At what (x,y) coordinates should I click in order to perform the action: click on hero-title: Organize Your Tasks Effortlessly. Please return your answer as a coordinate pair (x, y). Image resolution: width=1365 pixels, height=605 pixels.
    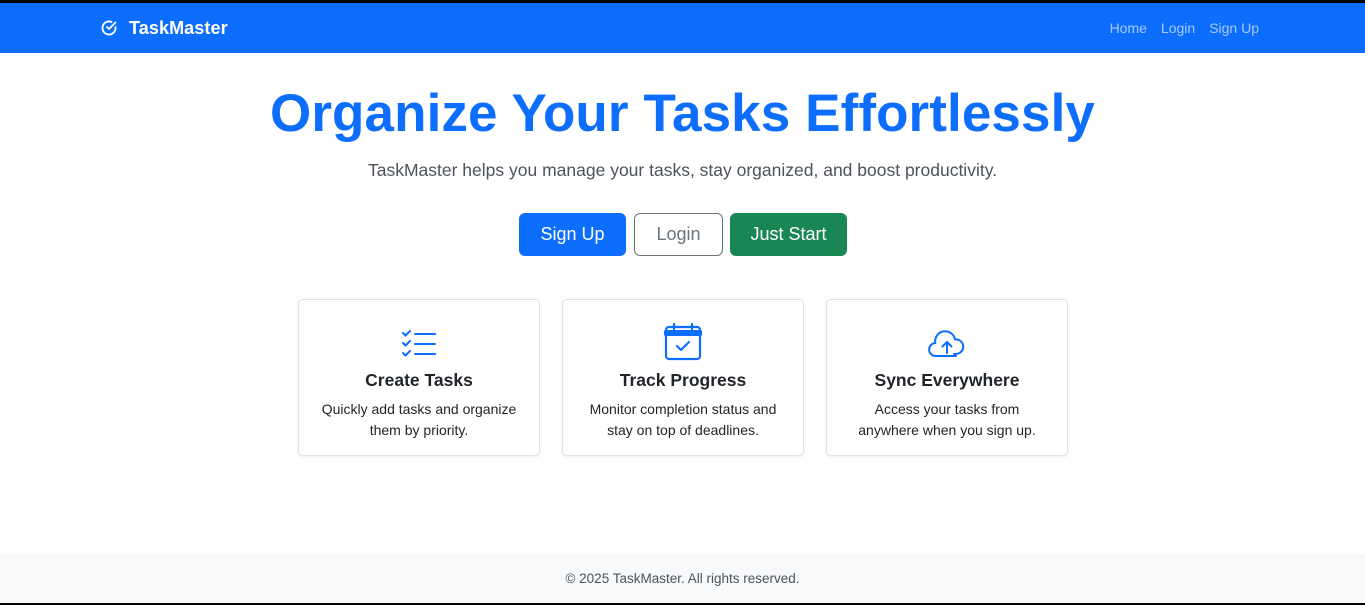
    Looking at the image, I should click on (682, 113).